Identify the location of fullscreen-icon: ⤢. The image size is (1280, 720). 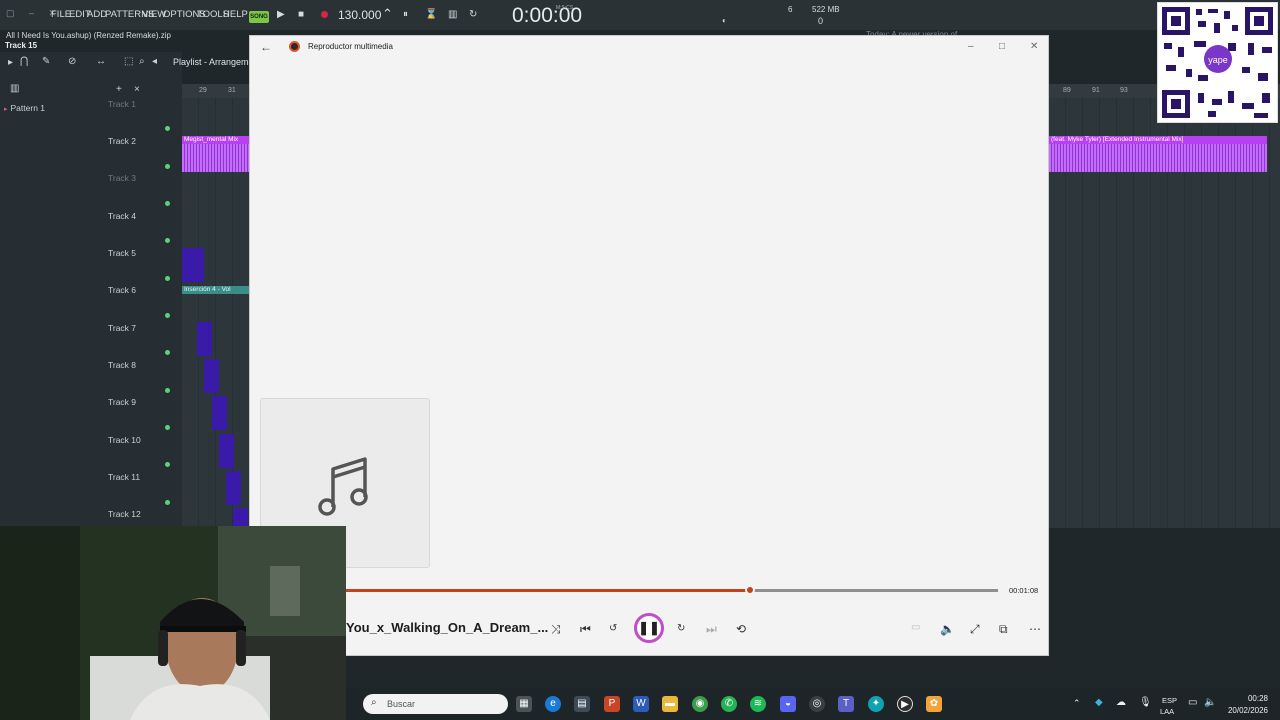
(975, 629).